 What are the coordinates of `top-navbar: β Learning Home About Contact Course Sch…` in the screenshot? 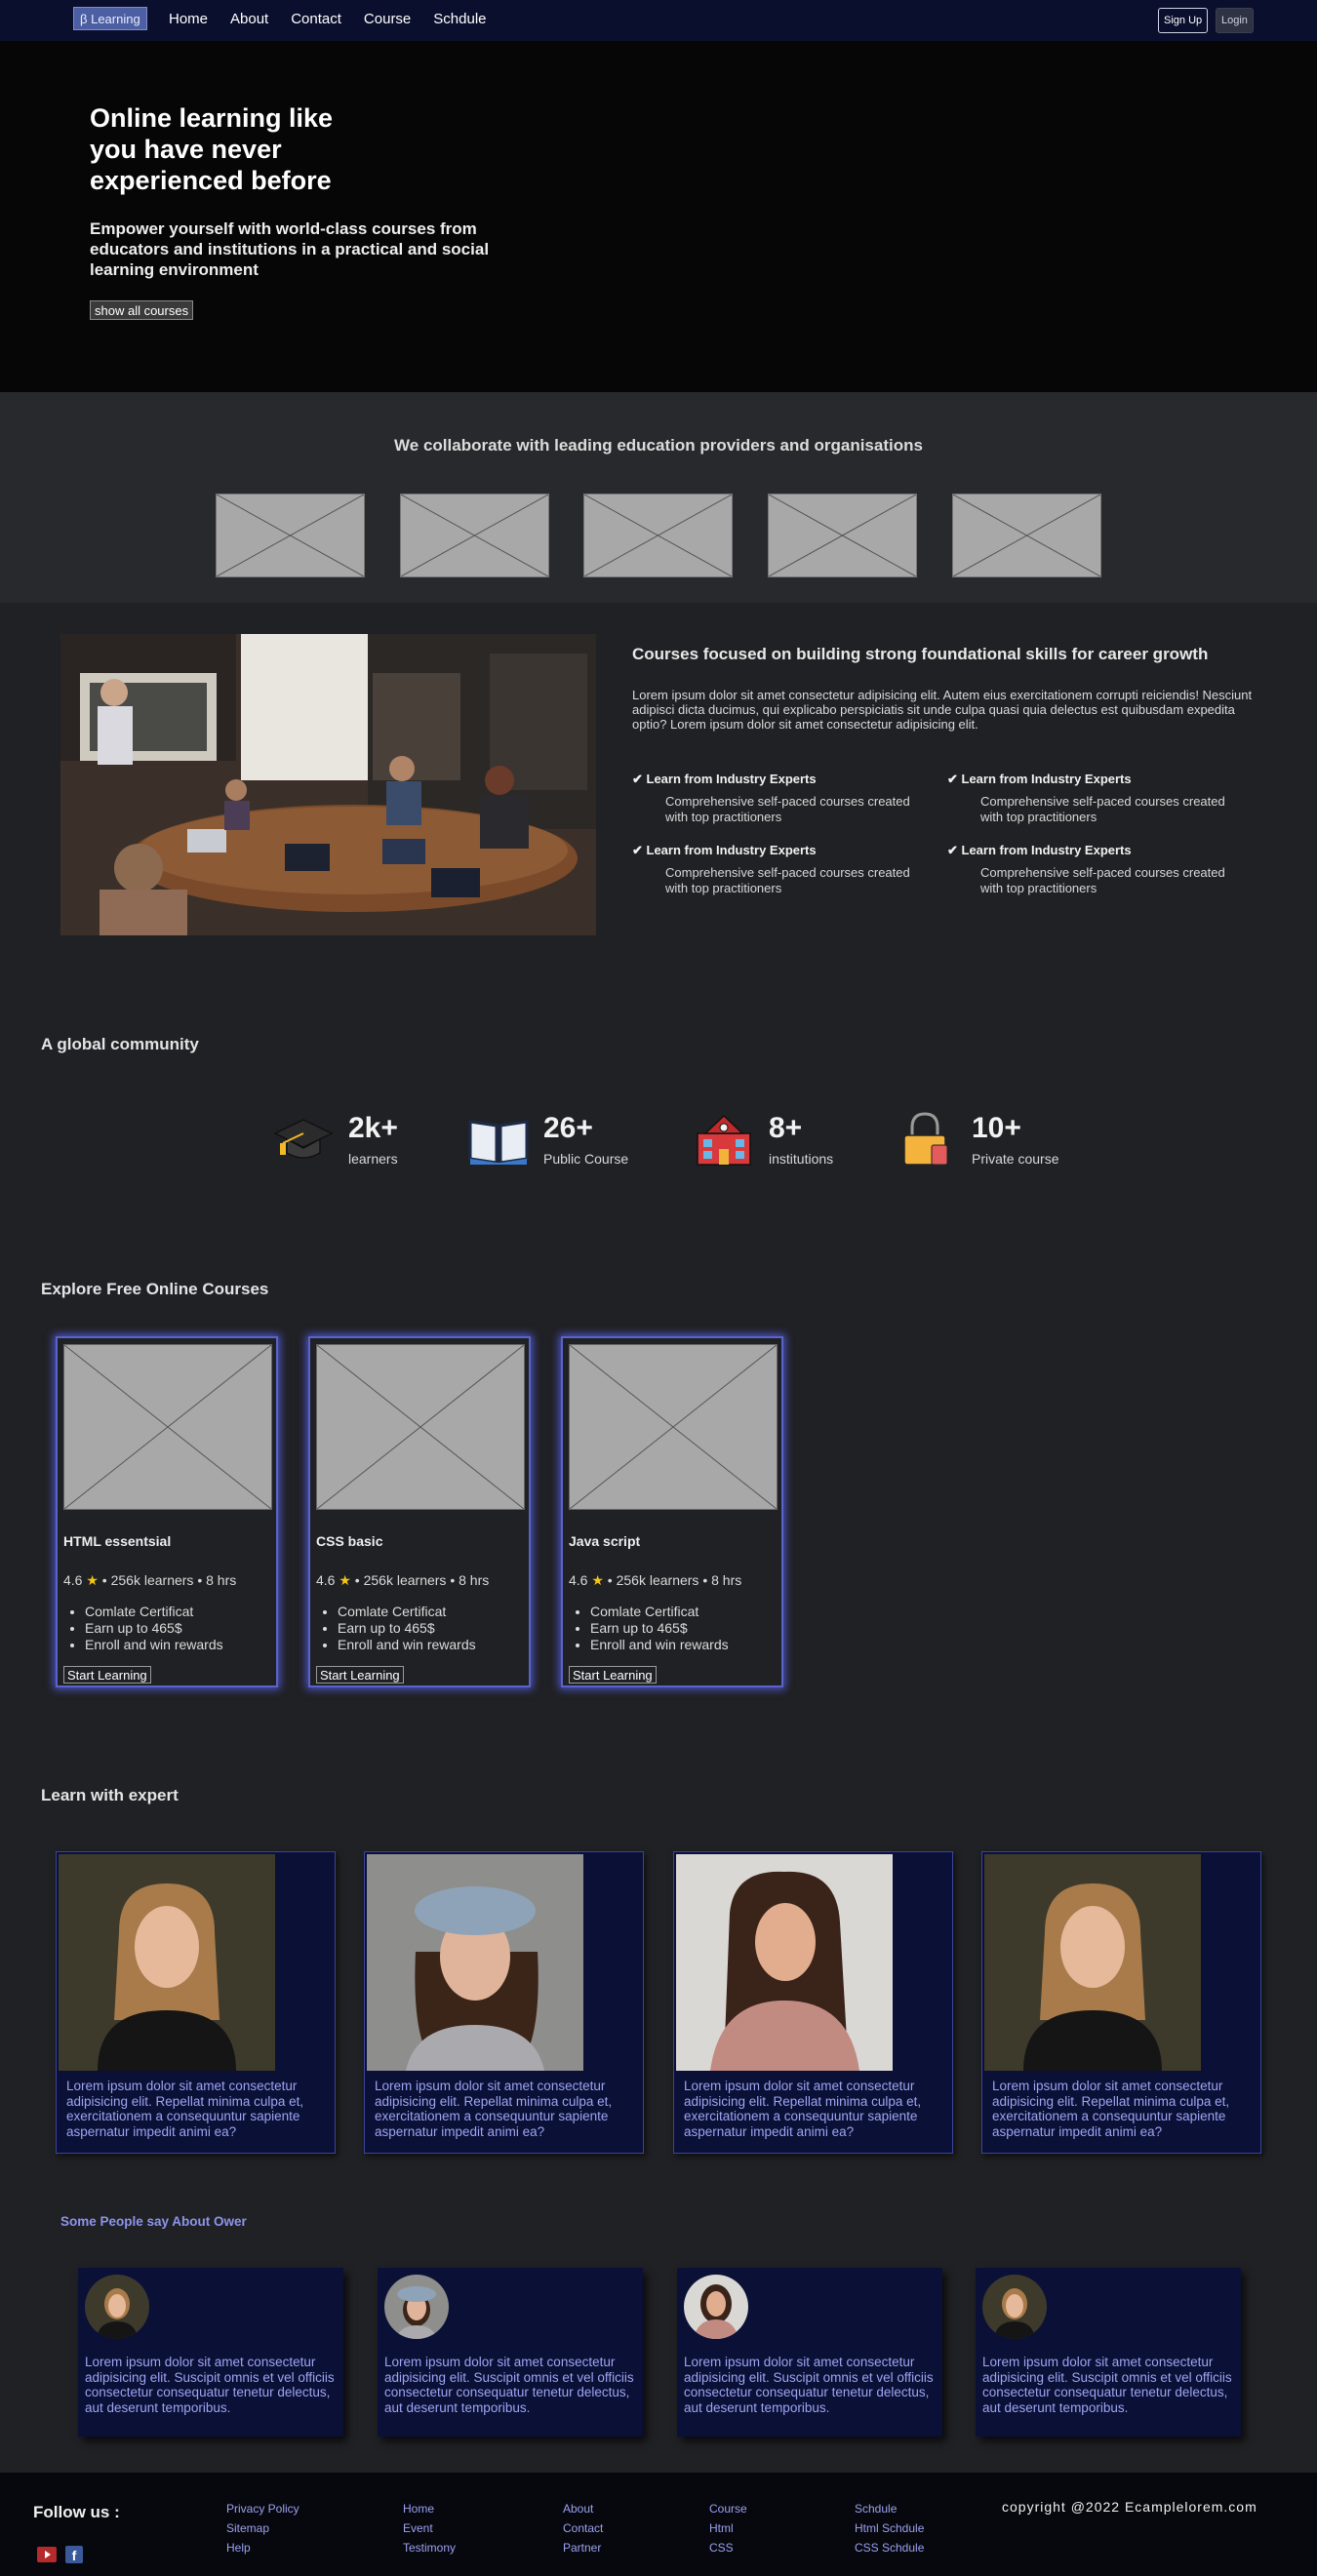 It's located at (658, 20).